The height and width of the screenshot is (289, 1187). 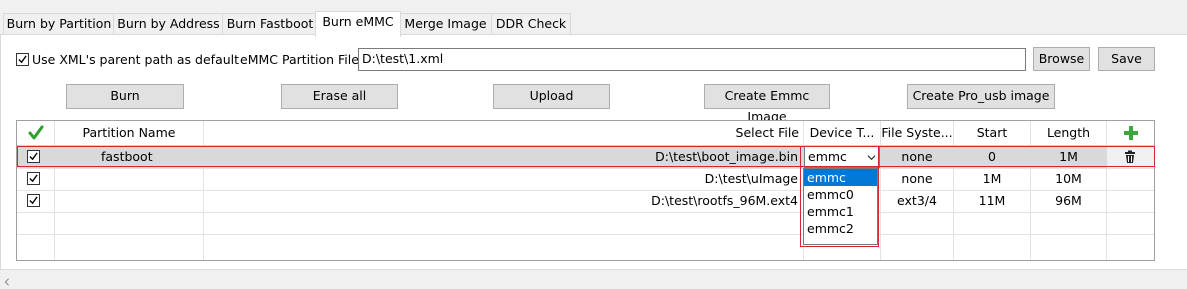 What do you see at coordinates (917, 179) in the screenshot?
I see `file-system-cell: none` at bounding box center [917, 179].